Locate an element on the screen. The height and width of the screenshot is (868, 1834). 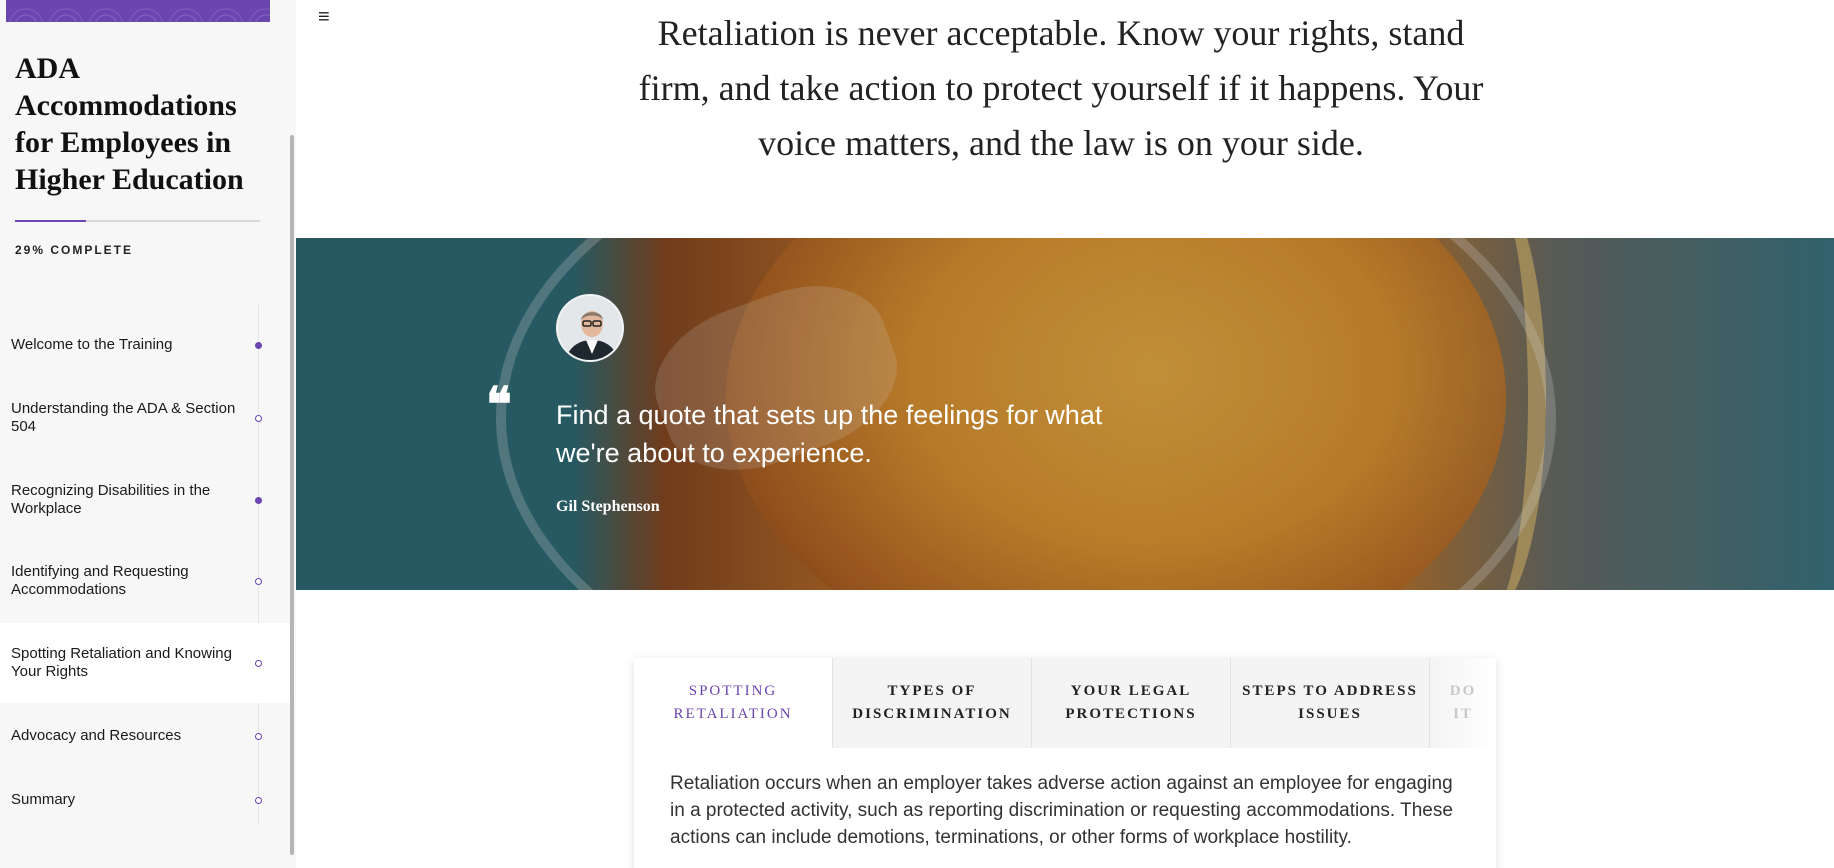
tab-overflow: DO IT is located at coordinates (1463, 703).